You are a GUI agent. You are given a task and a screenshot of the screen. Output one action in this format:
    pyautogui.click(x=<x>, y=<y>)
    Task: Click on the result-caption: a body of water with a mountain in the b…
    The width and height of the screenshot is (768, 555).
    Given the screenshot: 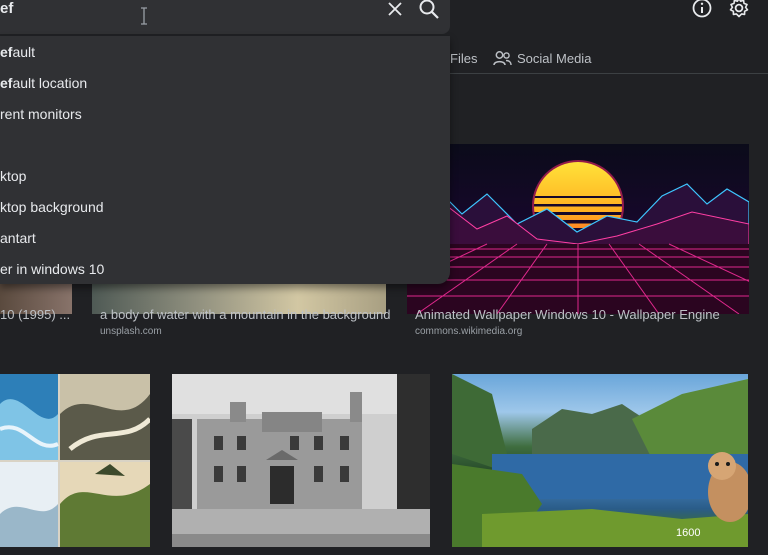 What is the action you would take?
    pyautogui.click(x=246, y=314)
    